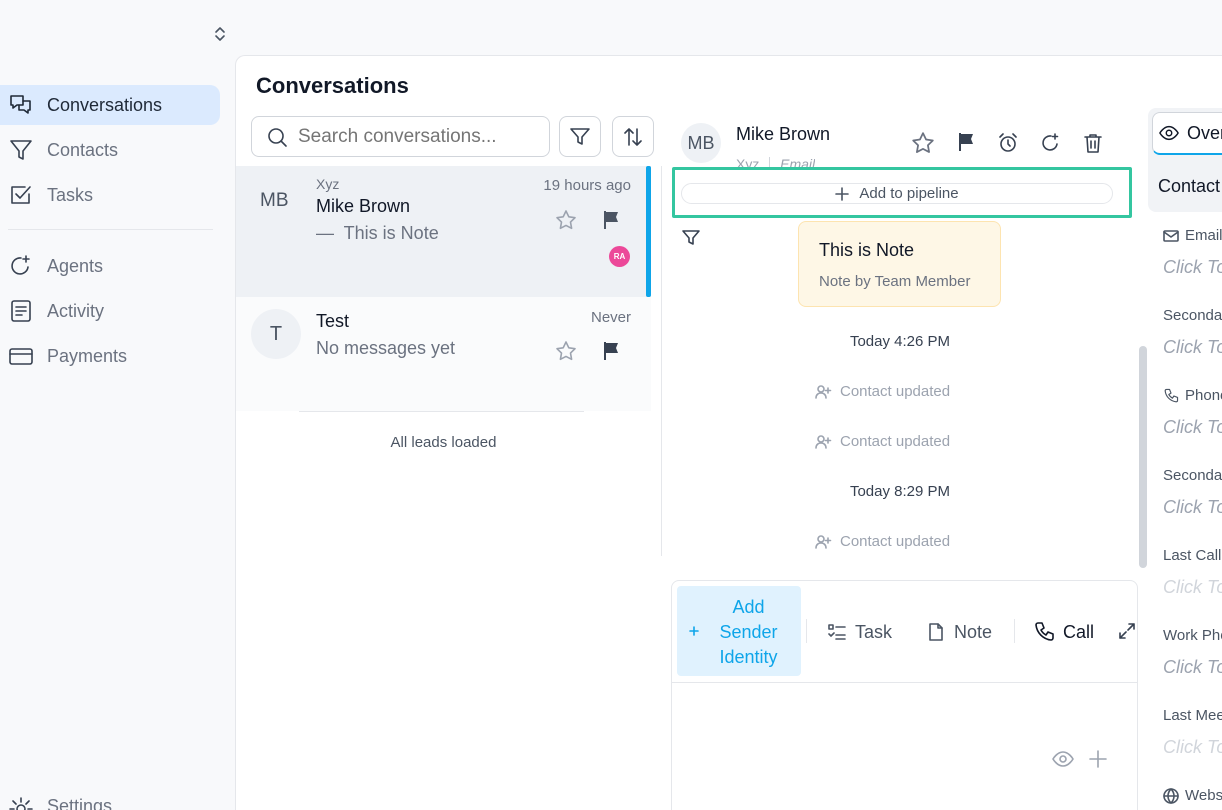 The height and width of the screenshot is (810, 1222). Describe the element at coordinates (80, 803) in the screenshot. I see `sidebar-item-label: Settings` at that location.